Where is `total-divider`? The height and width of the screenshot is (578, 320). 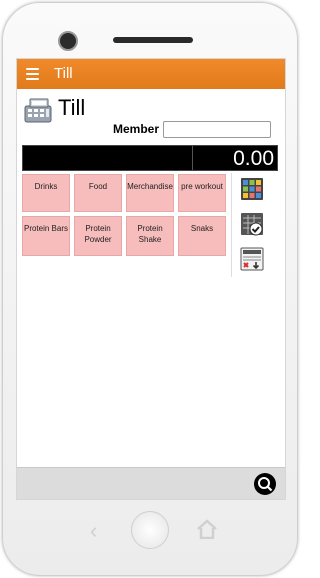
total-divider is located at coordinates (192, 158).